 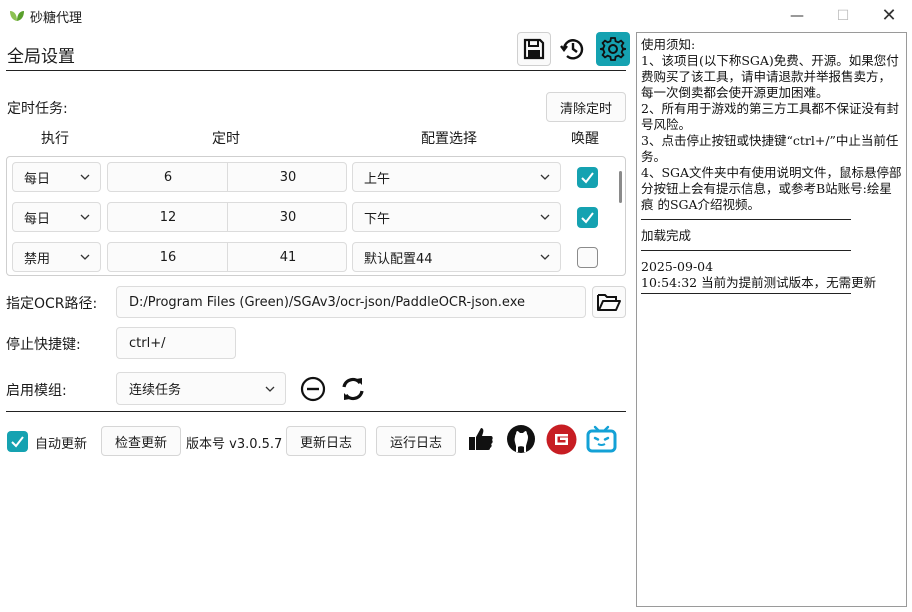 I want to click on like-button, so click(x=481, y=439).